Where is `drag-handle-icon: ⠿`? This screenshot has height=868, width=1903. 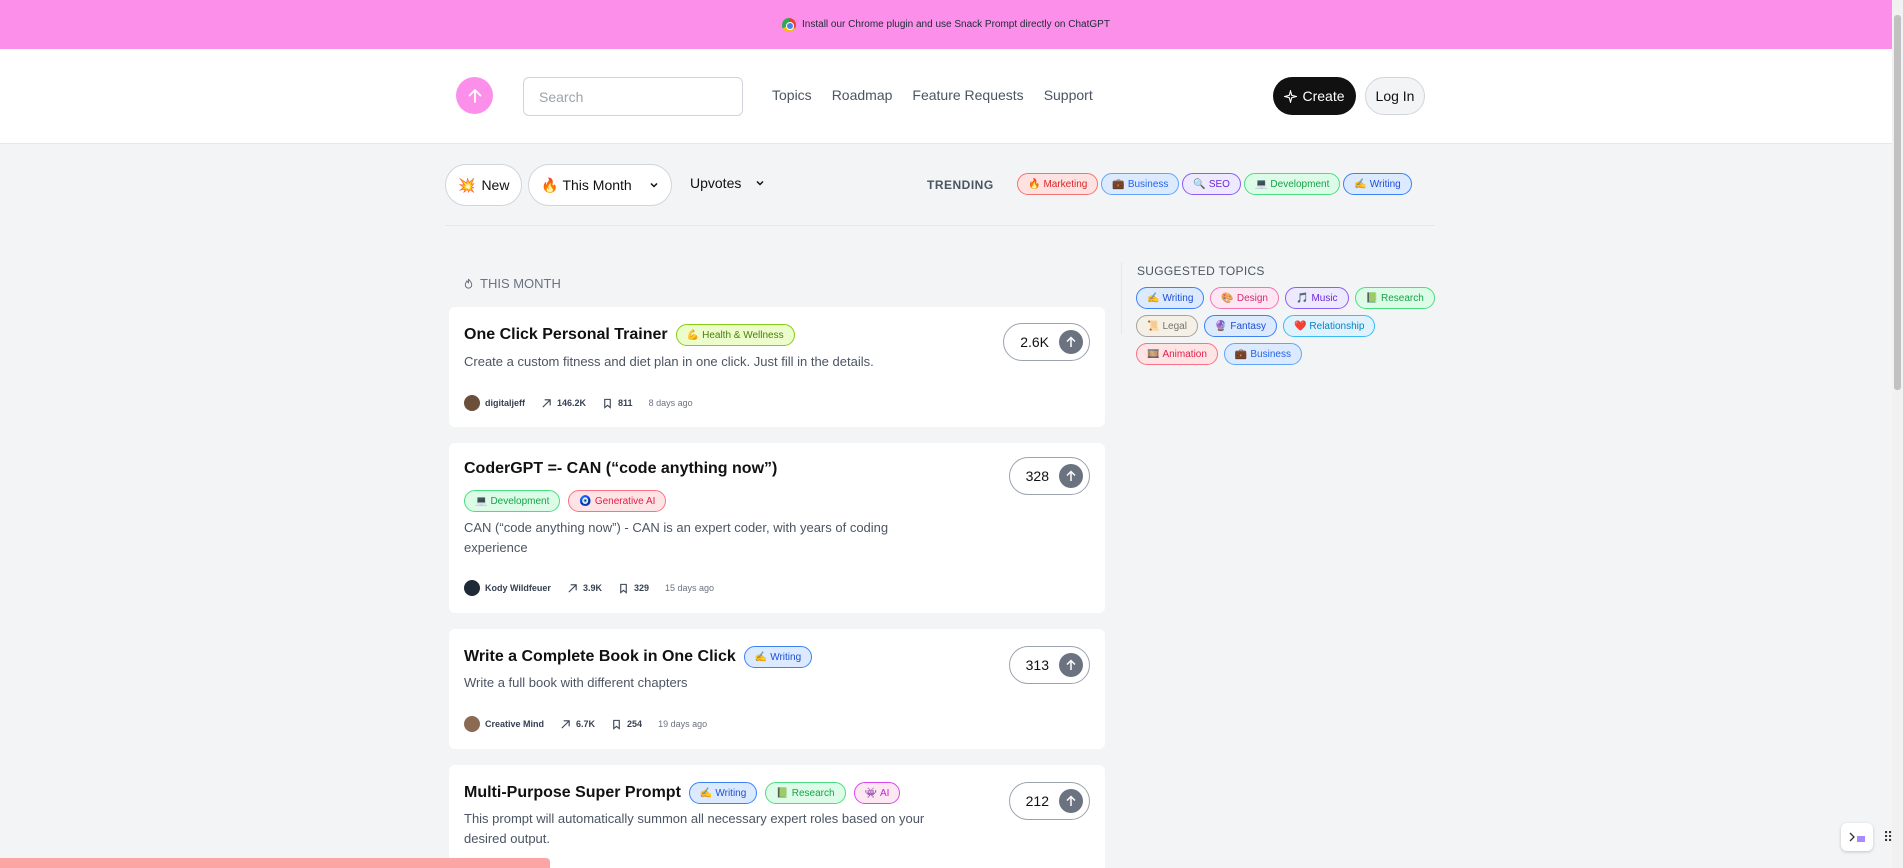 drag-handle-icon: ⠿ is located at coordinates (1888, 837).